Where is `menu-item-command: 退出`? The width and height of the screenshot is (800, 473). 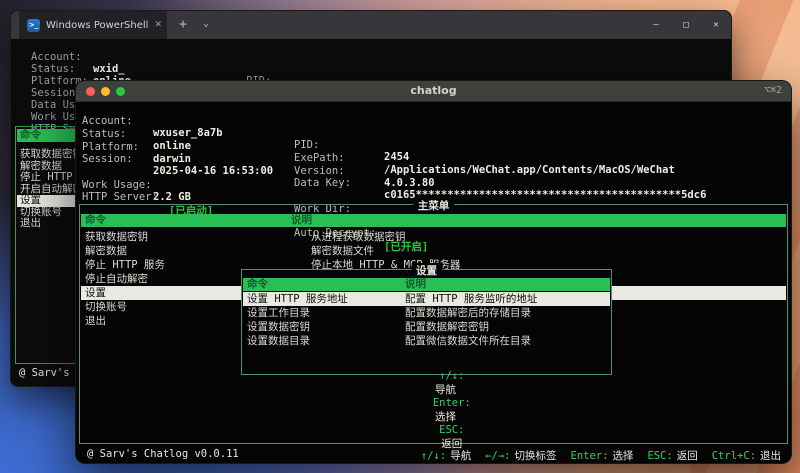
menu-item-command: 退出 is located at coordinates (95, 321).